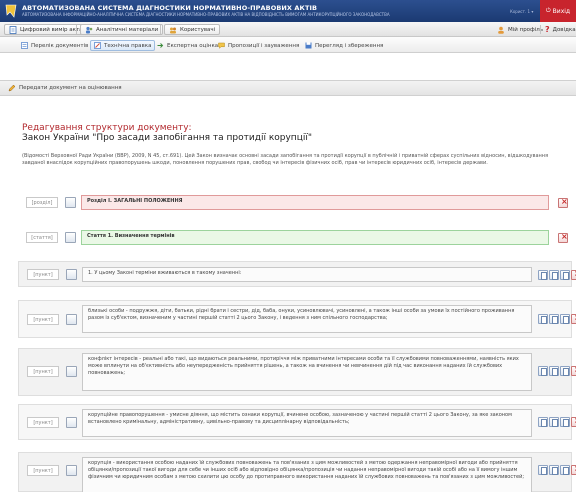 Image resolution: width=576 pixels, height=492 pixels. Describe the element at coordinates (193, 45) in the screenshot. I see `tab-label: Експертна оцінка` at that location.